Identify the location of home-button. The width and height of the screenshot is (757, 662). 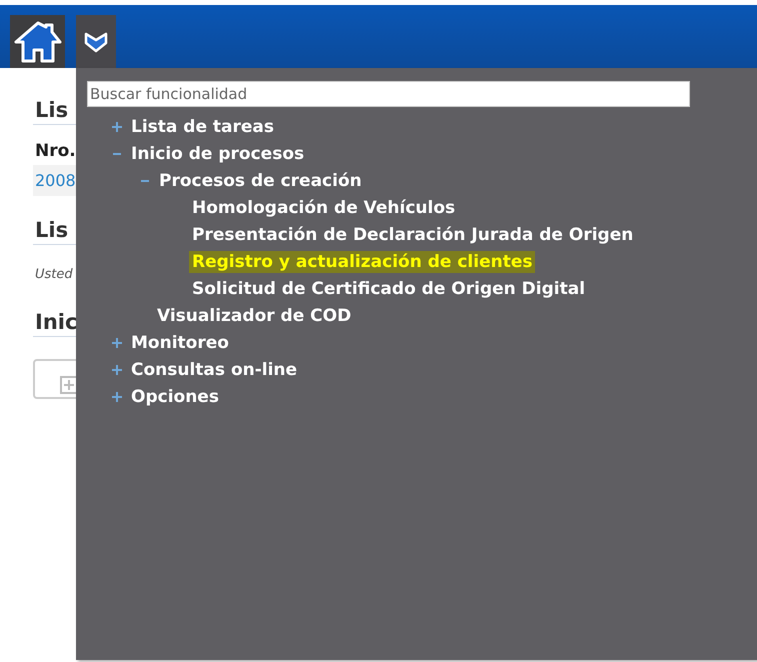
(37, 41).